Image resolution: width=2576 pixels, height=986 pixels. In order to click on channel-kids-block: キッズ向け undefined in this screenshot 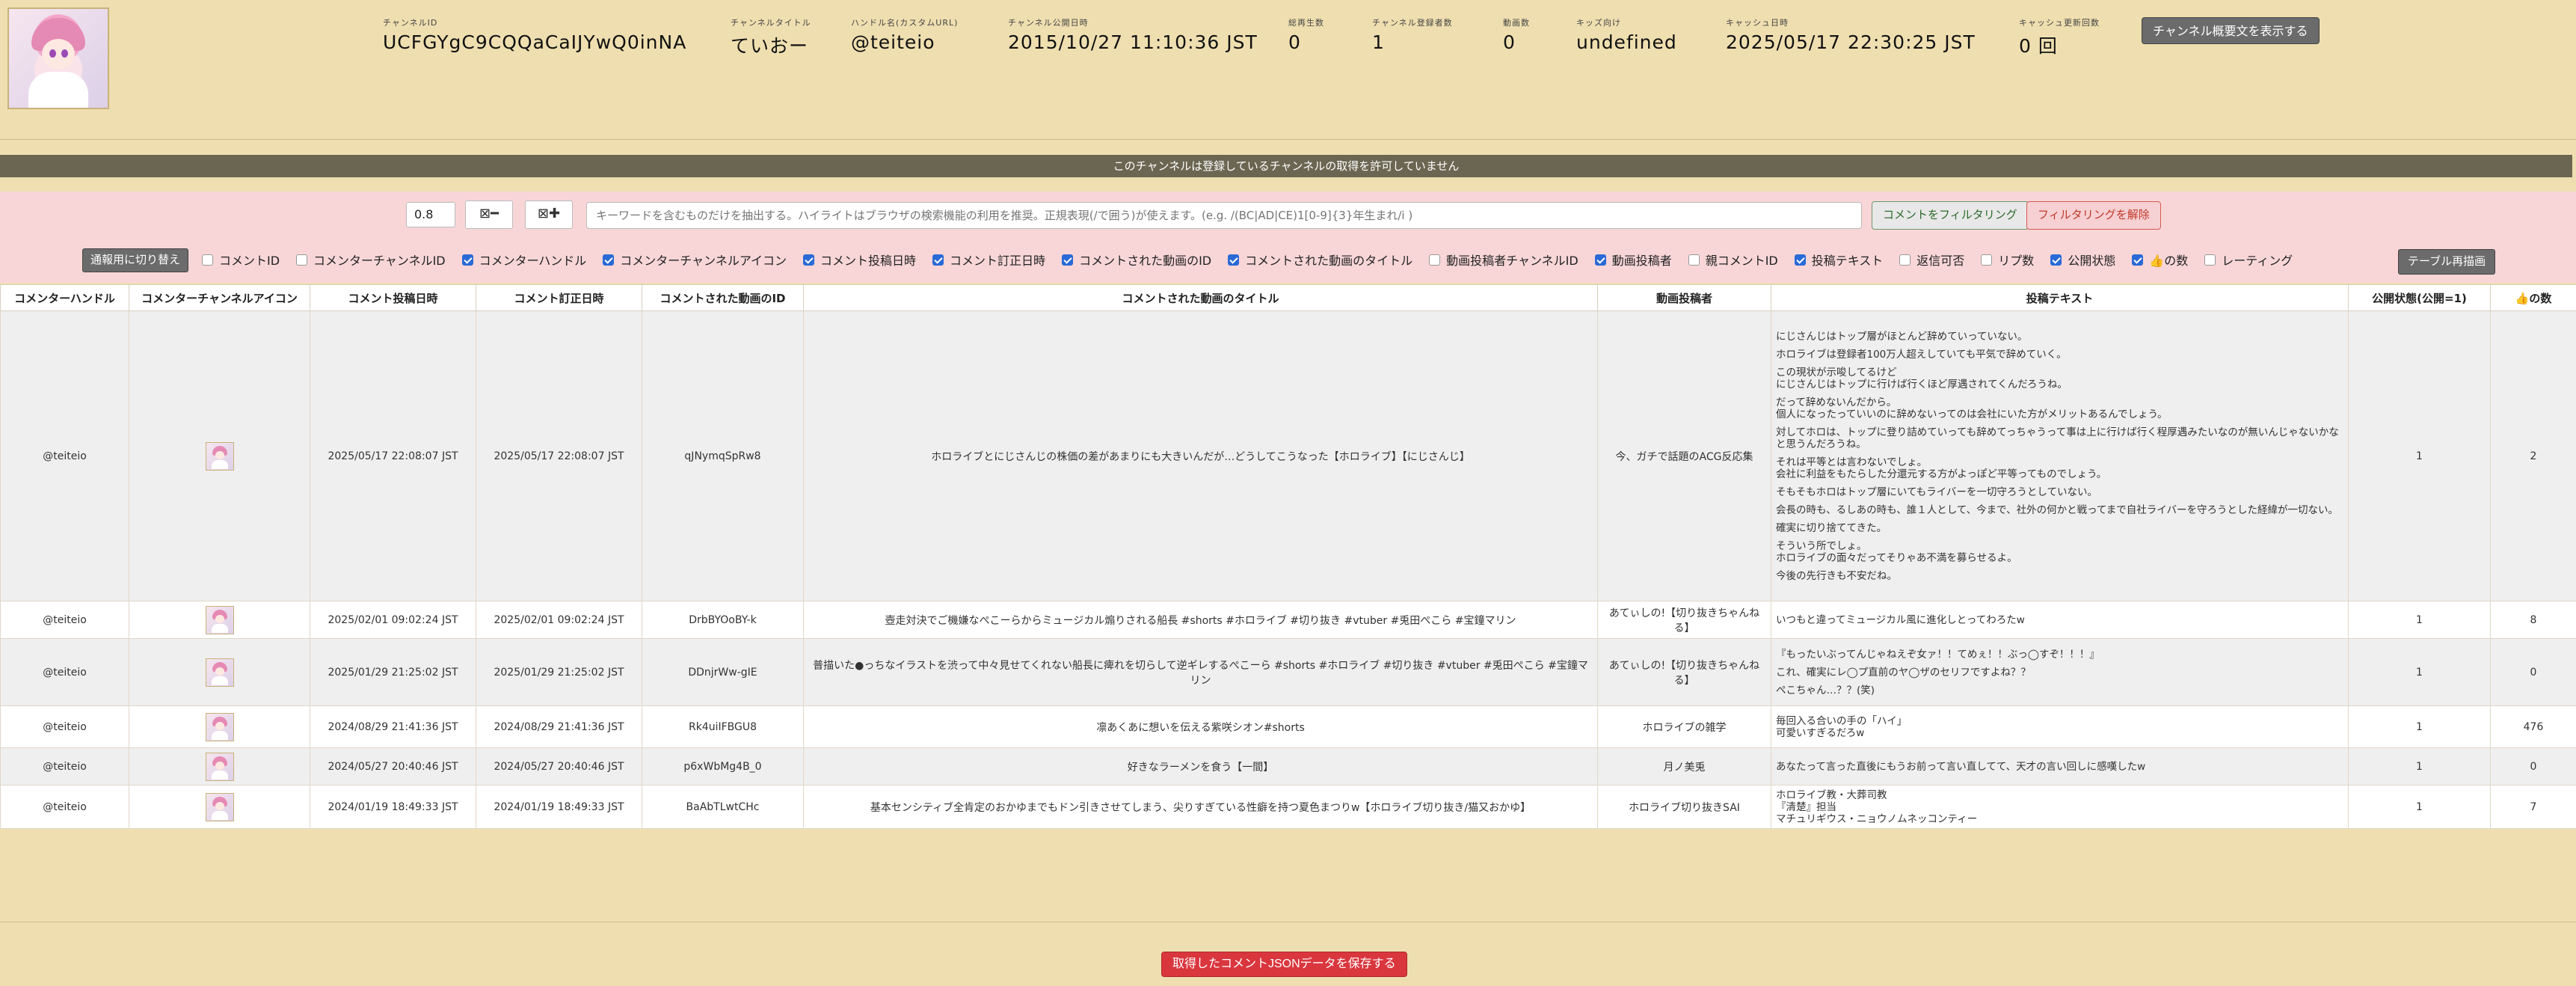, I will do `click(1626, 34)`.